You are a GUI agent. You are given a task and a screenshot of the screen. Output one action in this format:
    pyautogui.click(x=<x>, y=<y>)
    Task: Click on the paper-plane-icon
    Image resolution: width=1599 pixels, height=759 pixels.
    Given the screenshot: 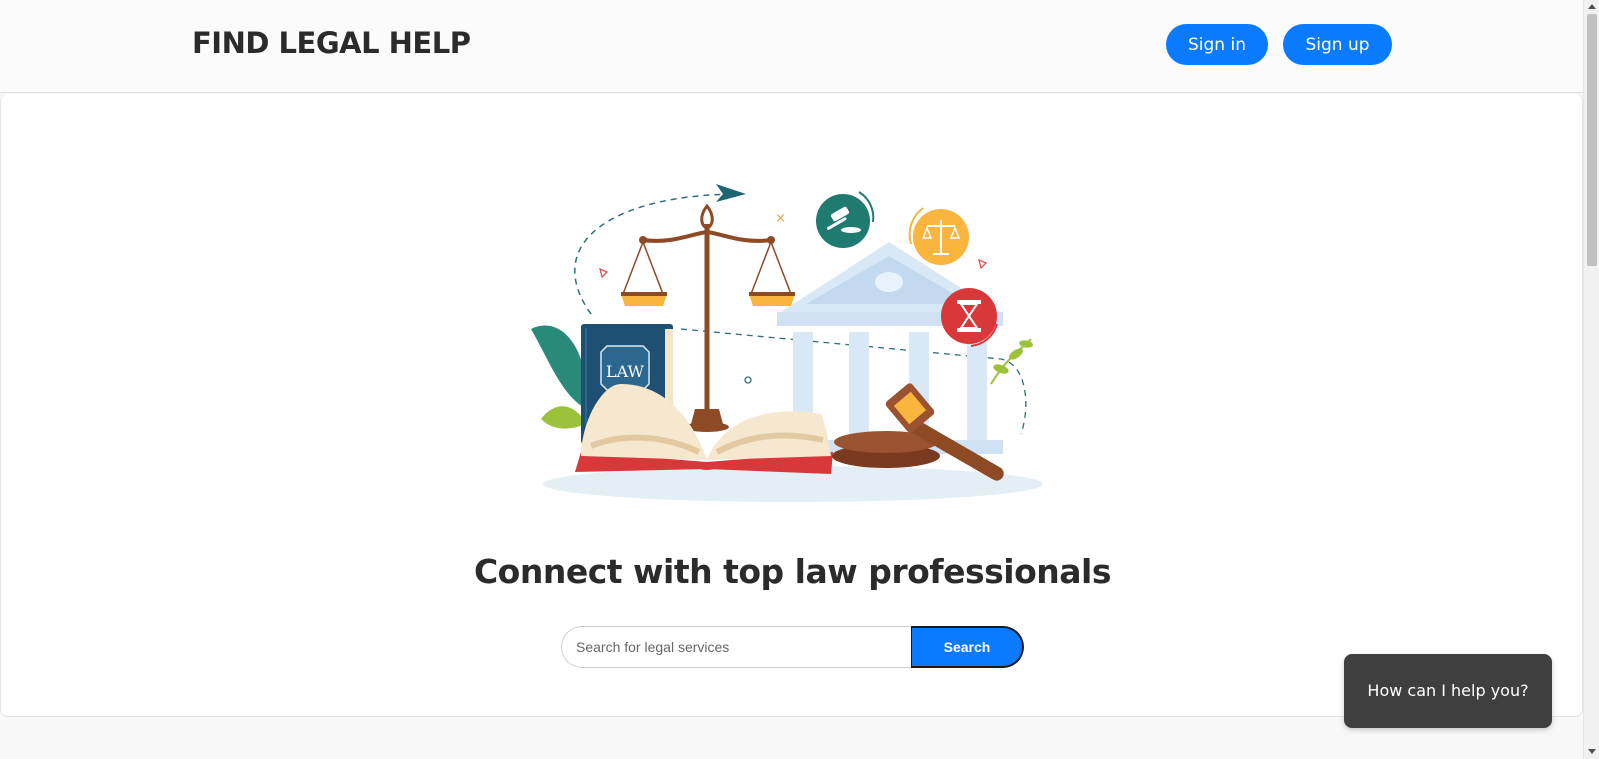 What is the action you would take?
    pyautogui.click(x=731, y=193)
    